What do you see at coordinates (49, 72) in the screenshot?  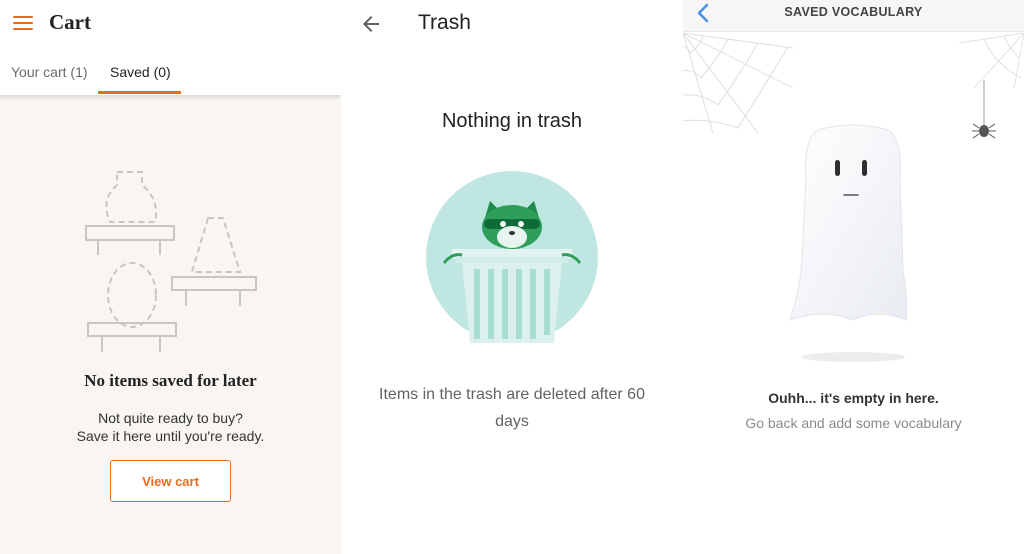 I see `tab-your-cart: Your cart (1)` at bounding box center [49, 72].